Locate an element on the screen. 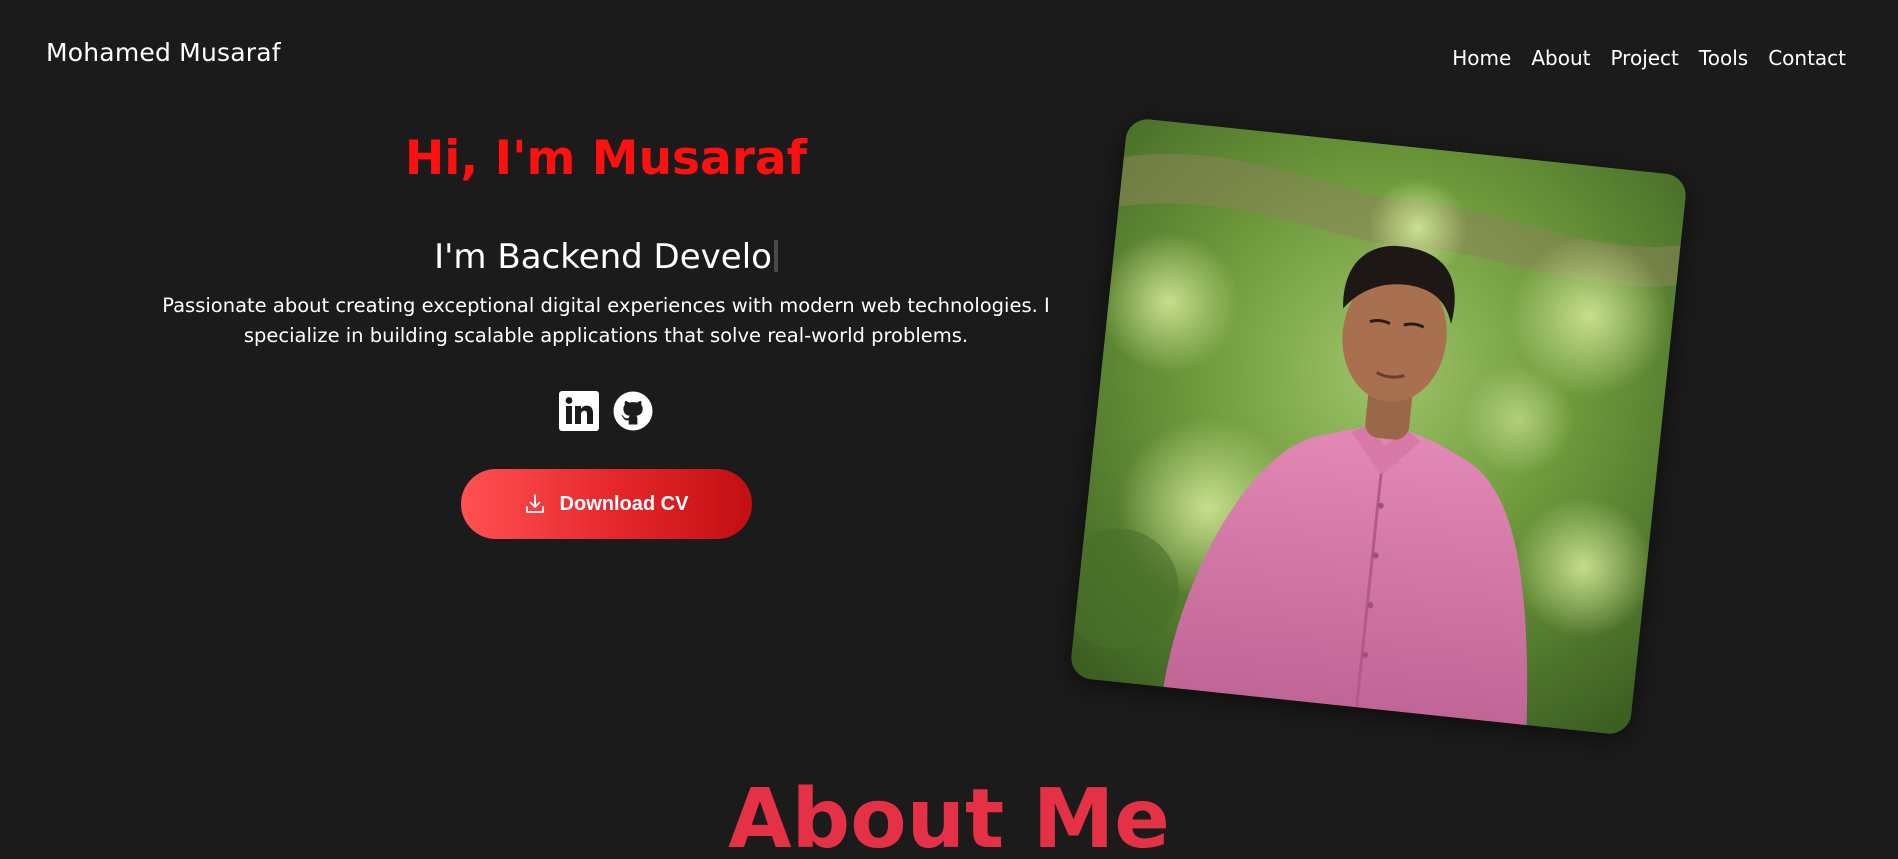 This screenshot has height=859, width=1898. typing-caret is located at coordinates (775, 256).